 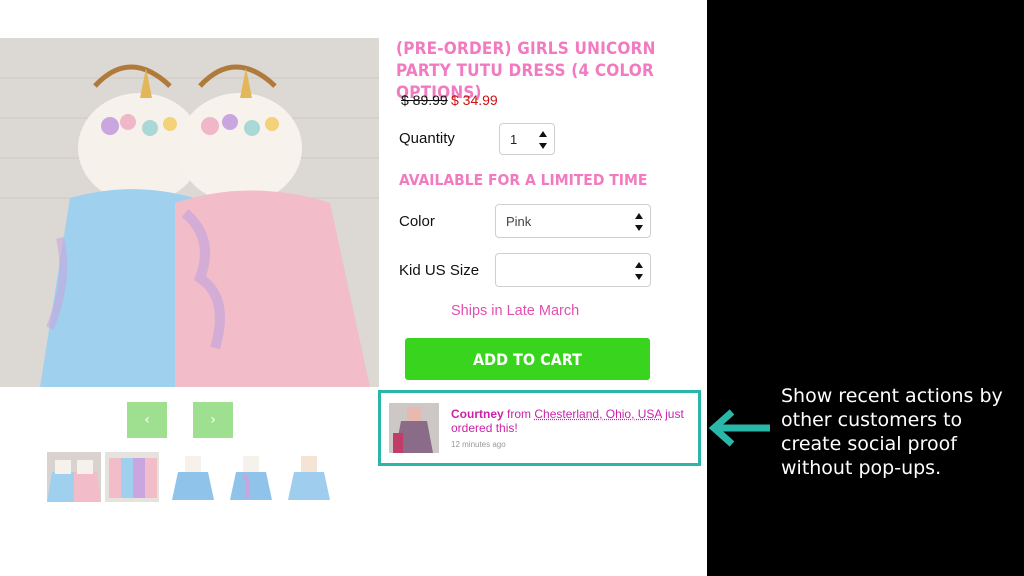 What do you see at coordinates (519, 414) in the screenshot?
I see `from-word: from` at bounding box center [519, 414].